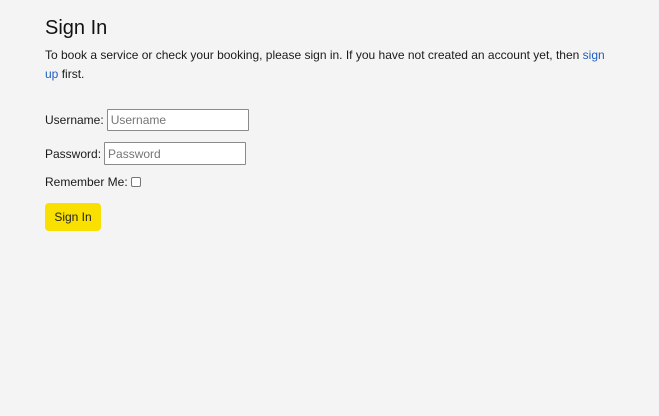 This screenshot has width=659, height=416. Describe the element at coordinates (74, 120) in the screenshot. I see `username-label: Username:` at that location.